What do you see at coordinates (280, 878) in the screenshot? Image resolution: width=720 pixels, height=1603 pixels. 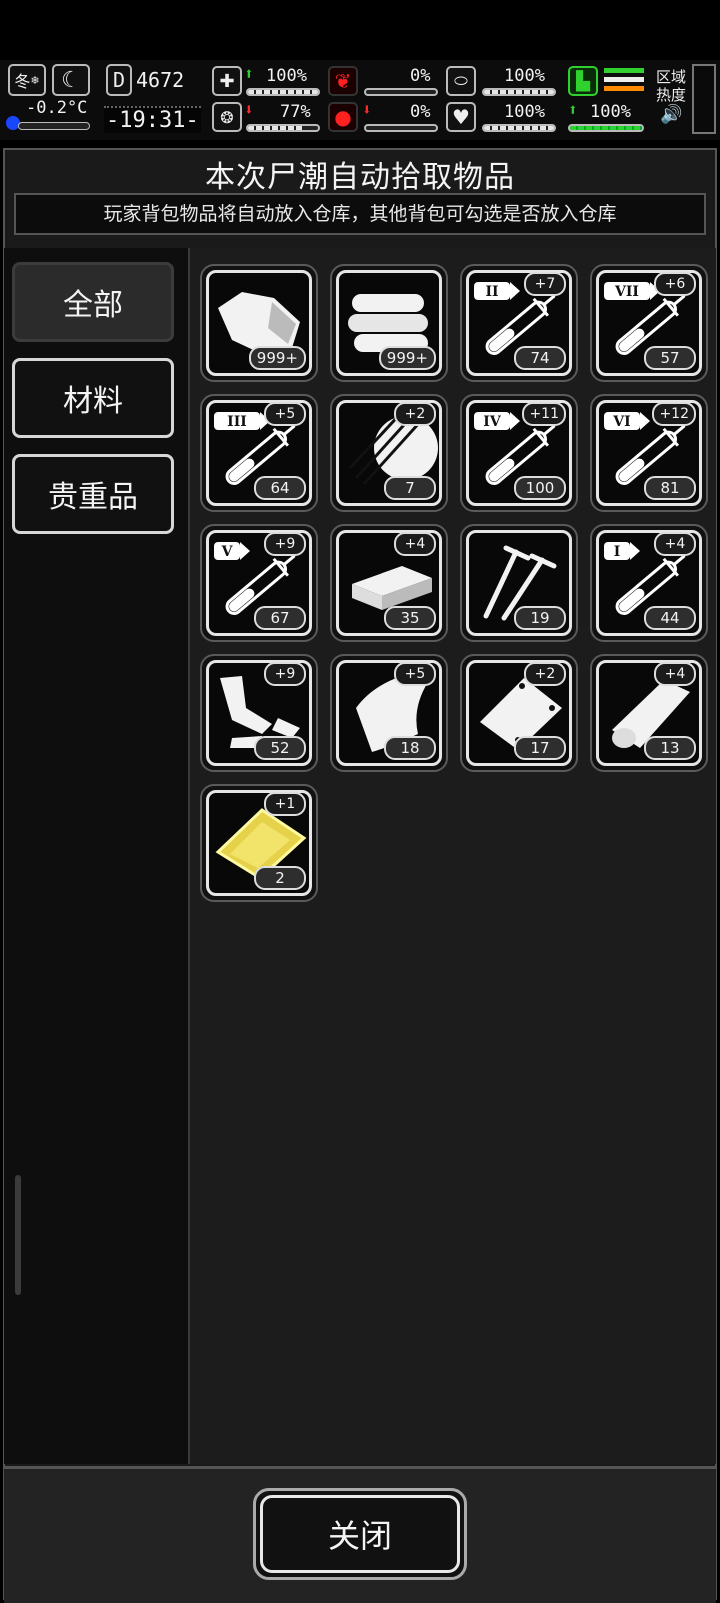 I see `item-count: 2` at bounding box center [280, 878].